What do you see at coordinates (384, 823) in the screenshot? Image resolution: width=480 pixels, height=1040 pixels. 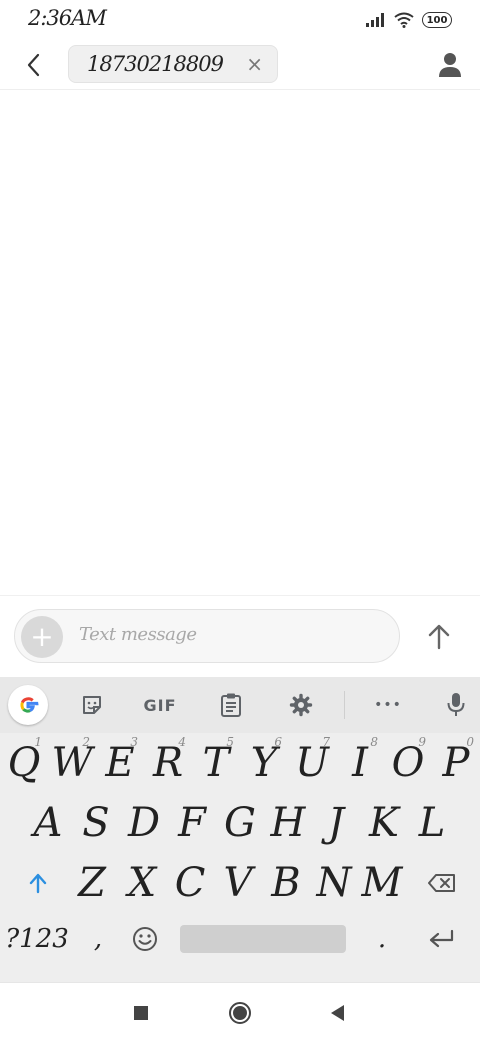 I see `key-k: K` at bounding box center [384, 823].